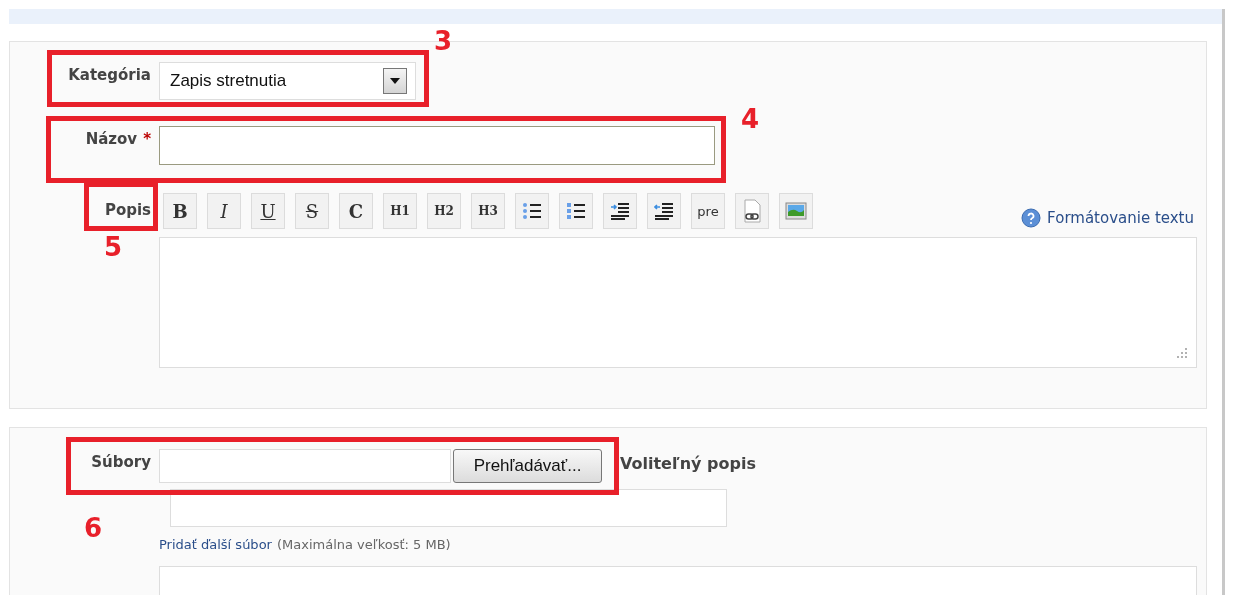  What do you see at coordinates (708, 211) in the screenshot?
I see `format-button: pre` at bounding box center [708, 211].